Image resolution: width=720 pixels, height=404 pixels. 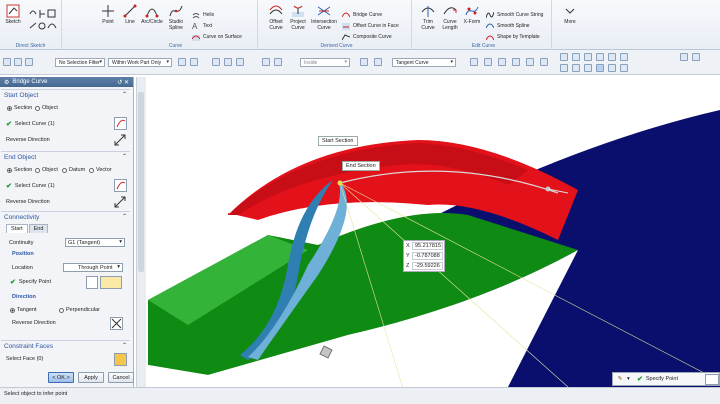 I want to click on ok-button: < OK >, so click(x=61, y=377).